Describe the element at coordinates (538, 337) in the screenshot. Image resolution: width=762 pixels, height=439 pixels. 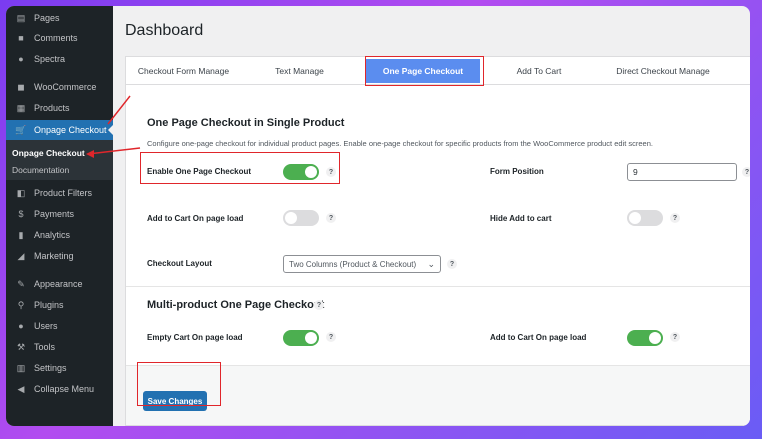
I see `multi-add-to-cart-on-load-label: Add to Cart On page load` at that location.